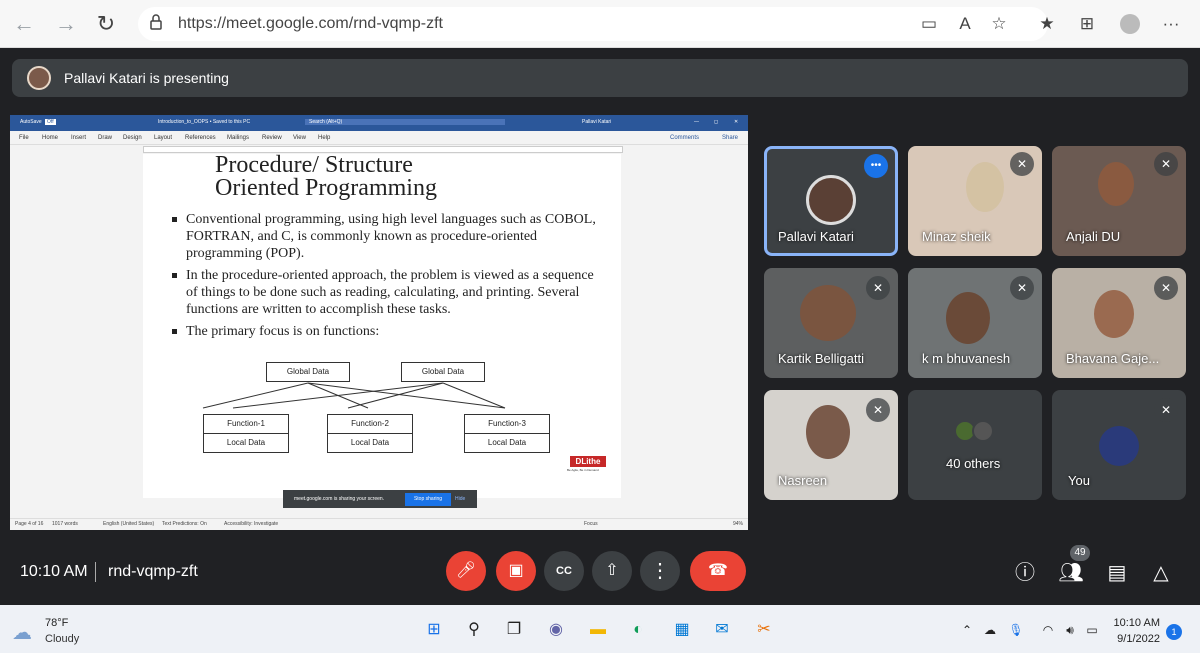 This screenshot has width=1200, height=653. Describe the element at coordinates (474, 630) in the screenshot. I see `search-icon: ⚲` at that location.